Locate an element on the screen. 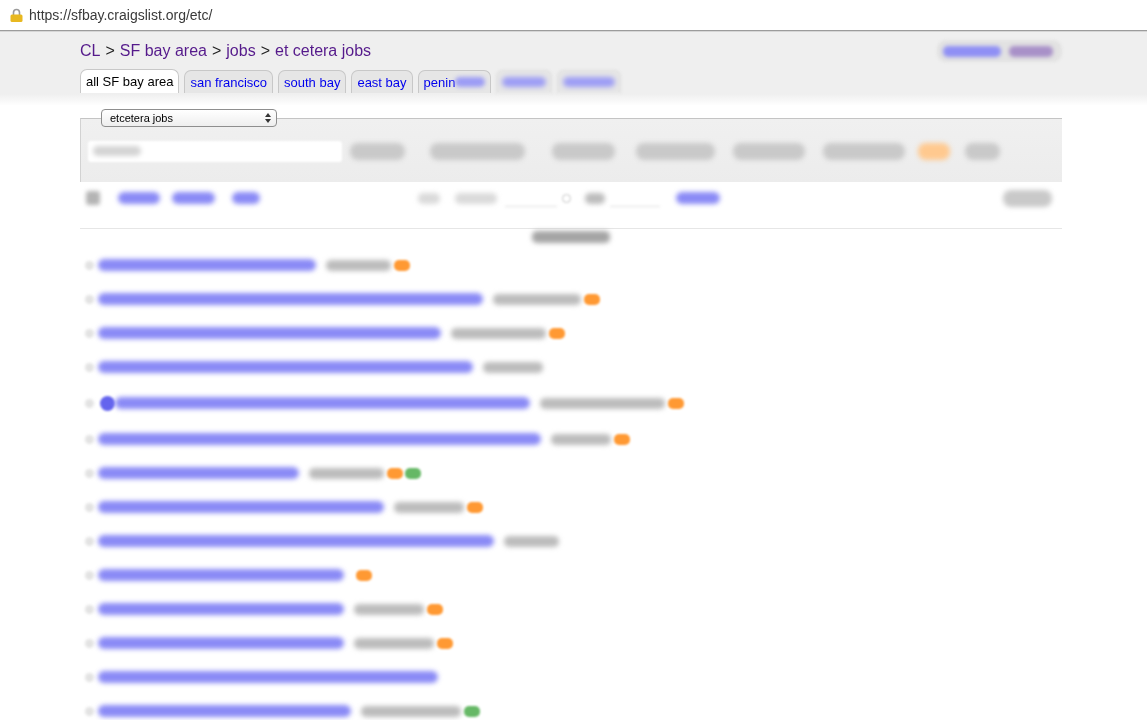 This screenshot has width=1147, height=720. breadcrumb-link: et cetera jobs is located at coordinates (323, 51).